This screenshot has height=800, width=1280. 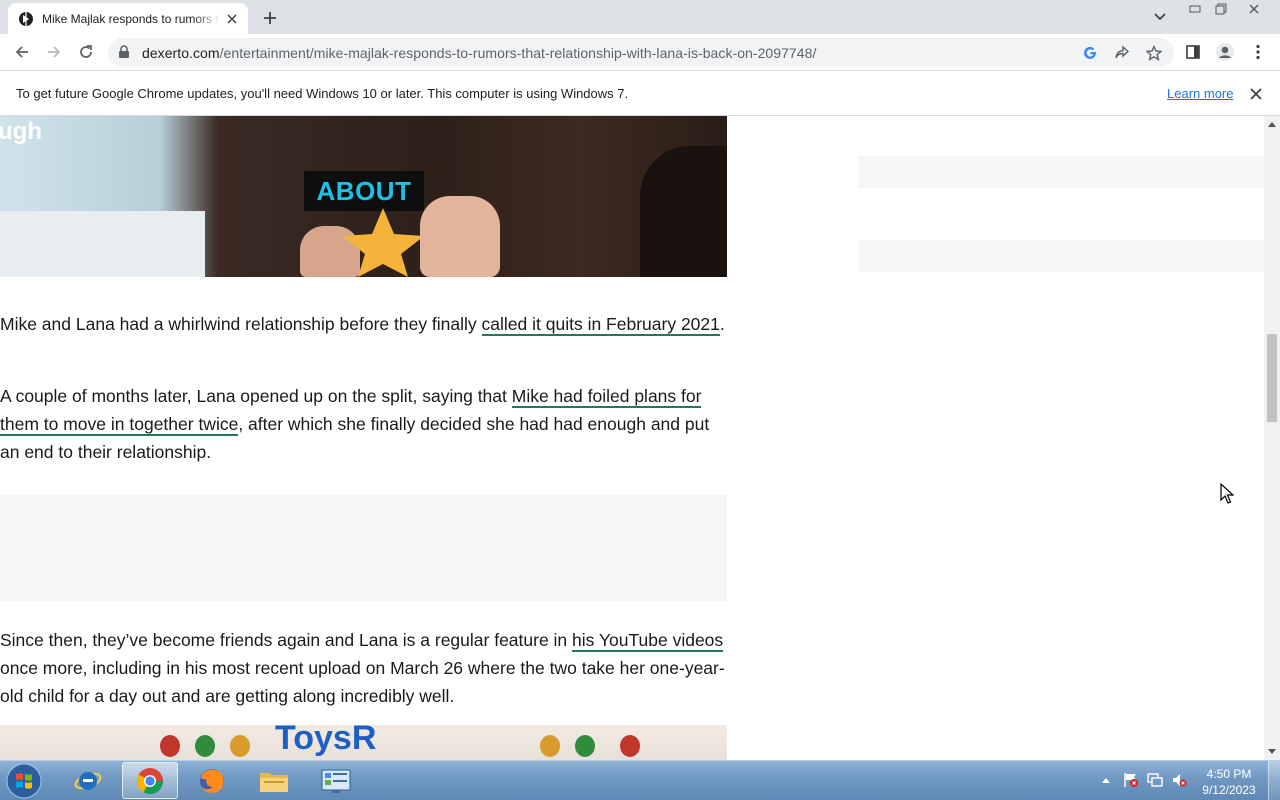 I want to click on minimize-button, so click(x=1195, y=9).